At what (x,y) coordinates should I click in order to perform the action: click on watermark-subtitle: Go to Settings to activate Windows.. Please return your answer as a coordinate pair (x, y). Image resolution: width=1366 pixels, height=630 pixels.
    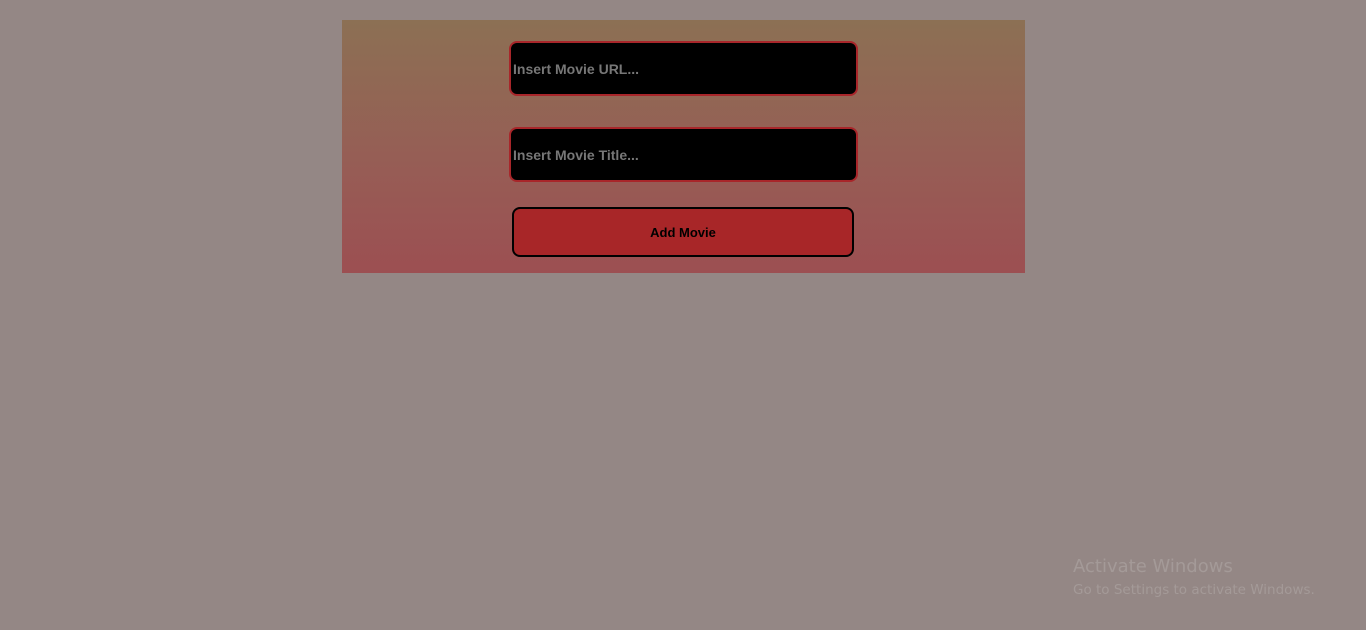
    Looking at the image, I should click on (1194, 590).